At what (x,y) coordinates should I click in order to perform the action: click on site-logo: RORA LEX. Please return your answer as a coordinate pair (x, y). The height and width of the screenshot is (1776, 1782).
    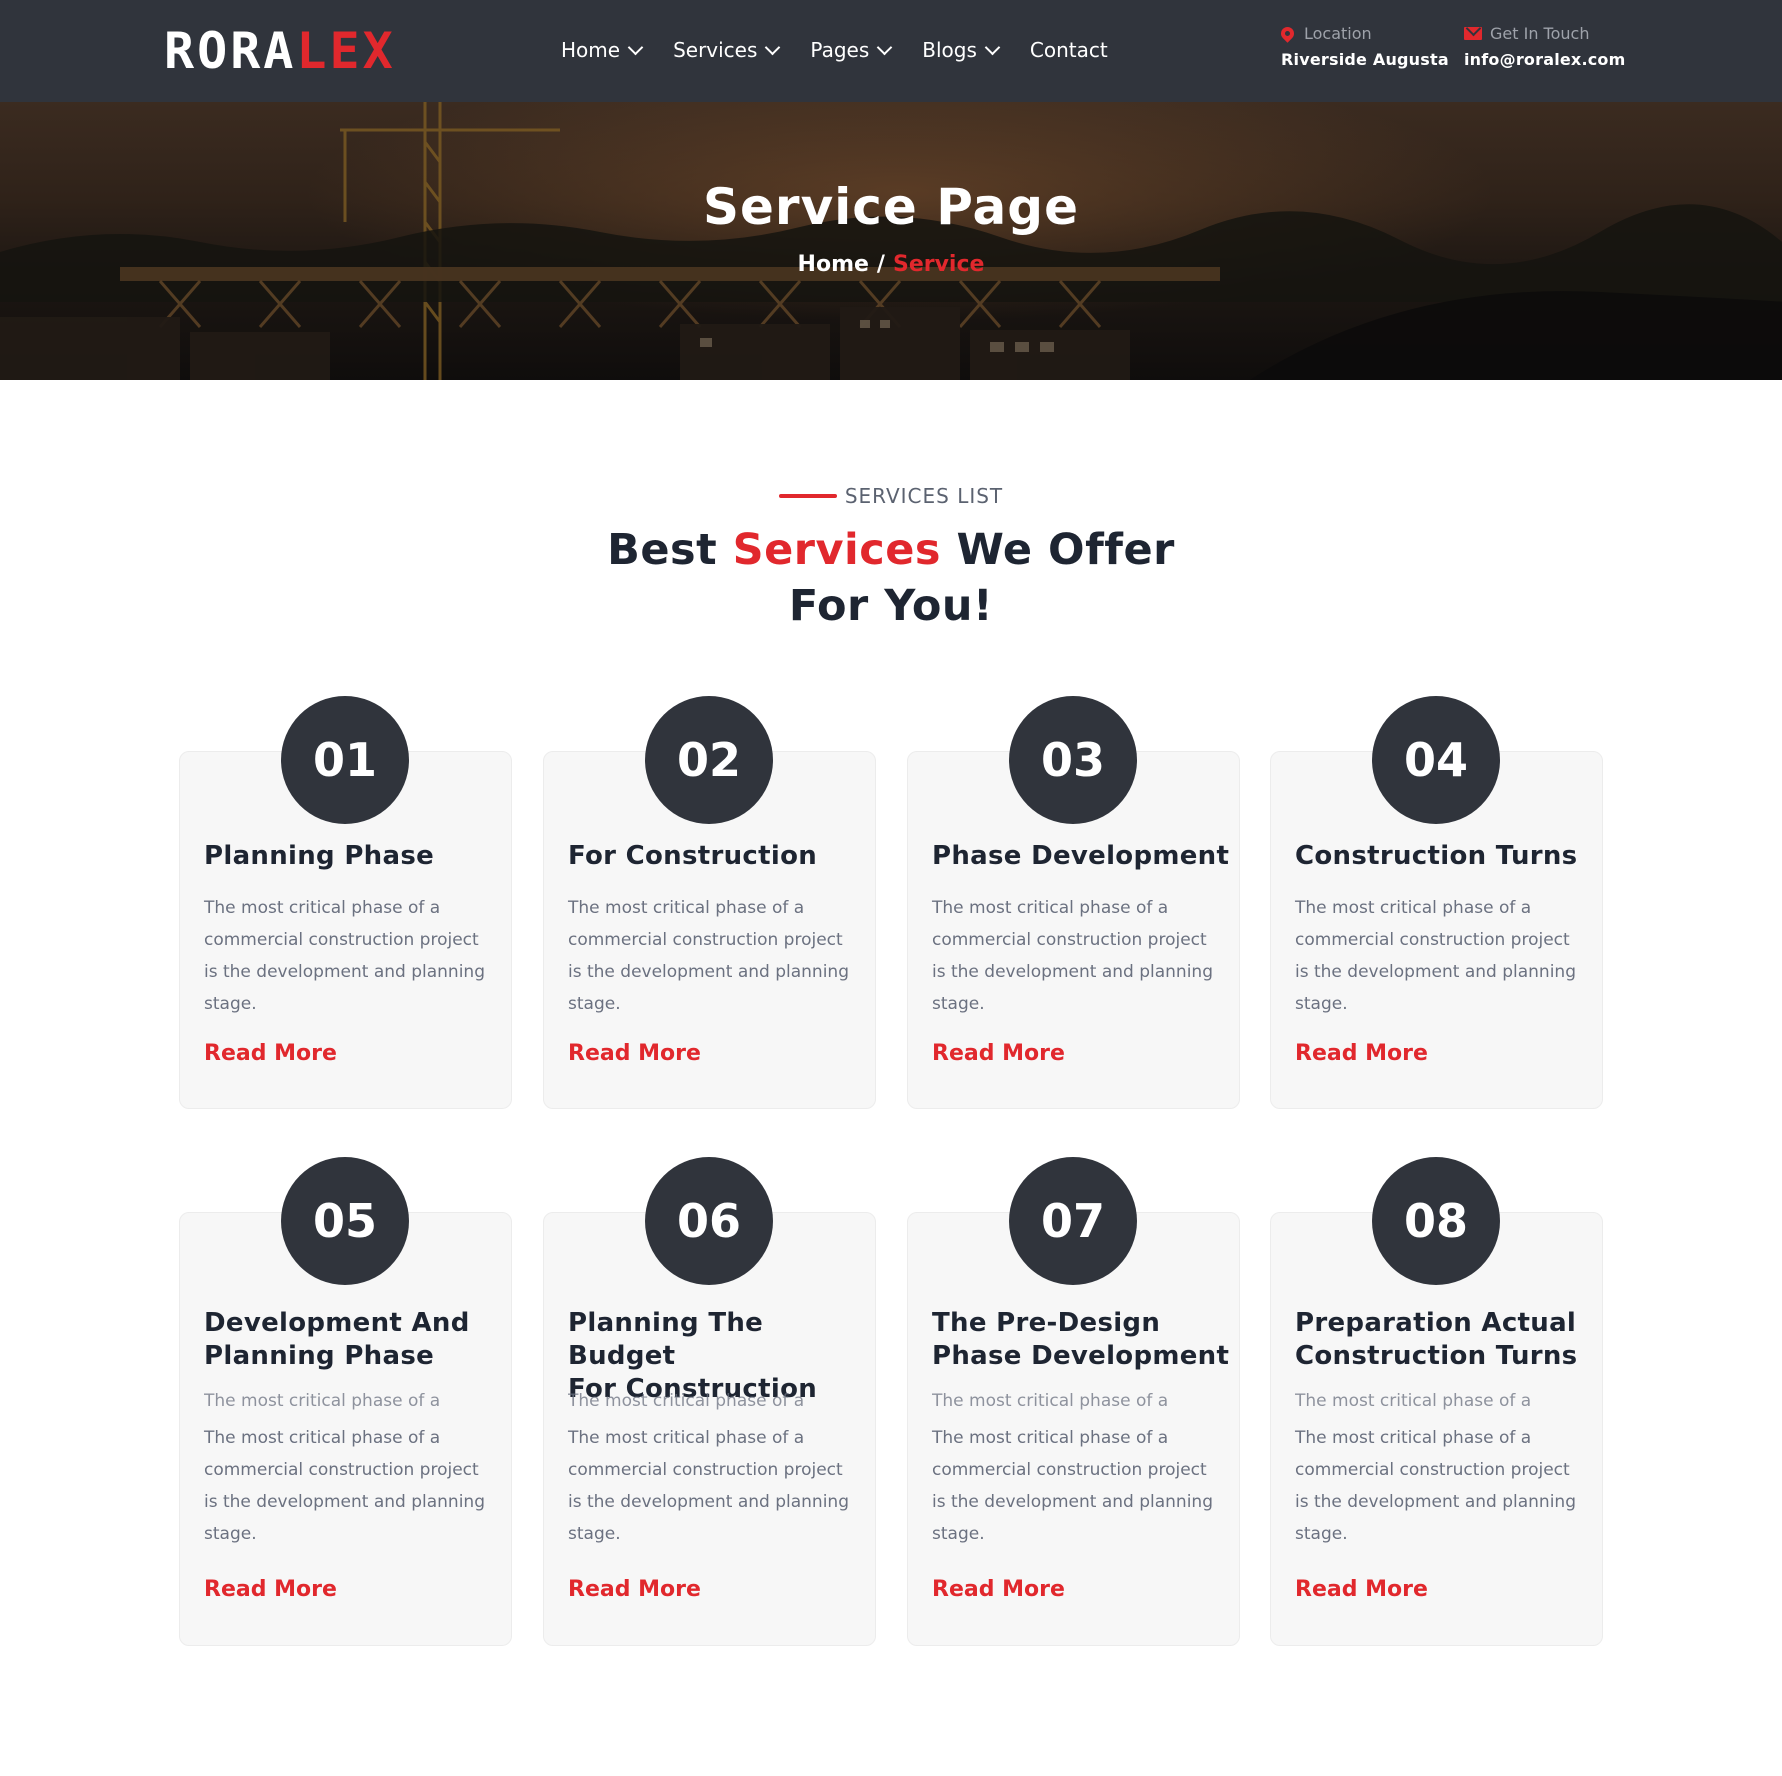
    Looking at the image, I should click on (280, 51).